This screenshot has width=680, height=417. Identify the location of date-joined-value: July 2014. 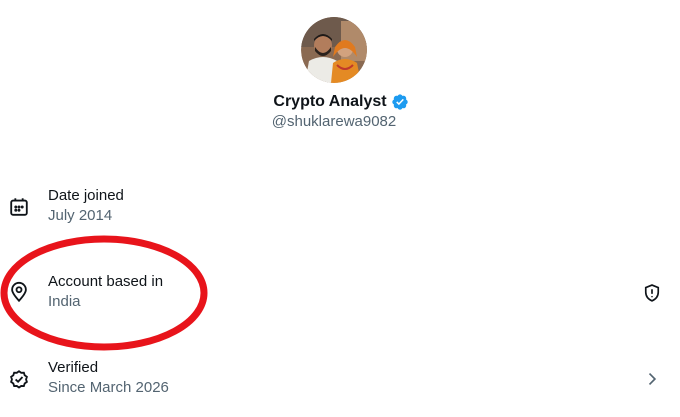
(80, 215).